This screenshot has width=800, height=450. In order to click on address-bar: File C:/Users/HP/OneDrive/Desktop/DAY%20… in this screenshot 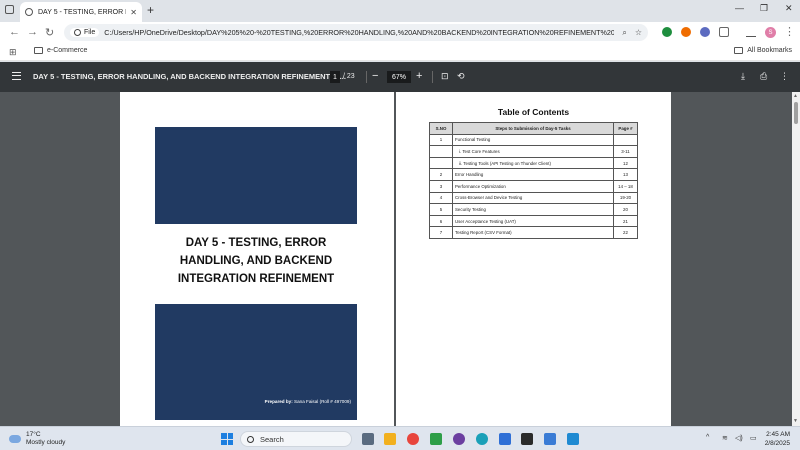, I will do `click(356, 32)`.